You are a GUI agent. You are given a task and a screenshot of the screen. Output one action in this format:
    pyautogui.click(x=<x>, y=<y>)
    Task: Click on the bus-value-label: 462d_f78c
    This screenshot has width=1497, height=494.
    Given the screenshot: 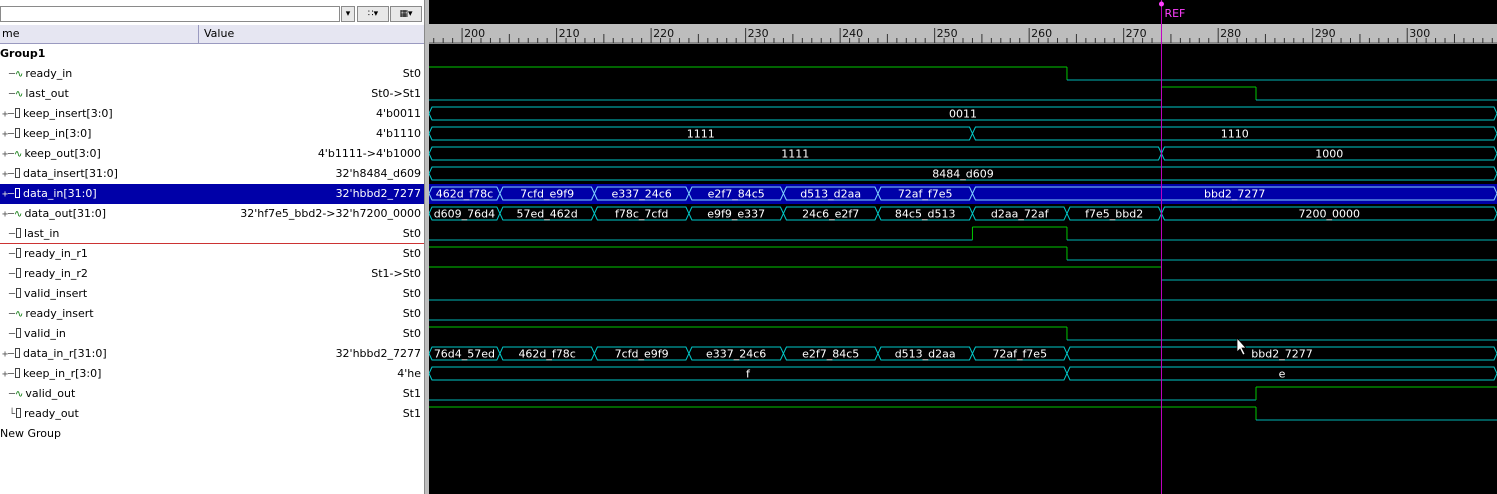 What is the action you would take?
    pyautogui.click(x=464, y=194)
    